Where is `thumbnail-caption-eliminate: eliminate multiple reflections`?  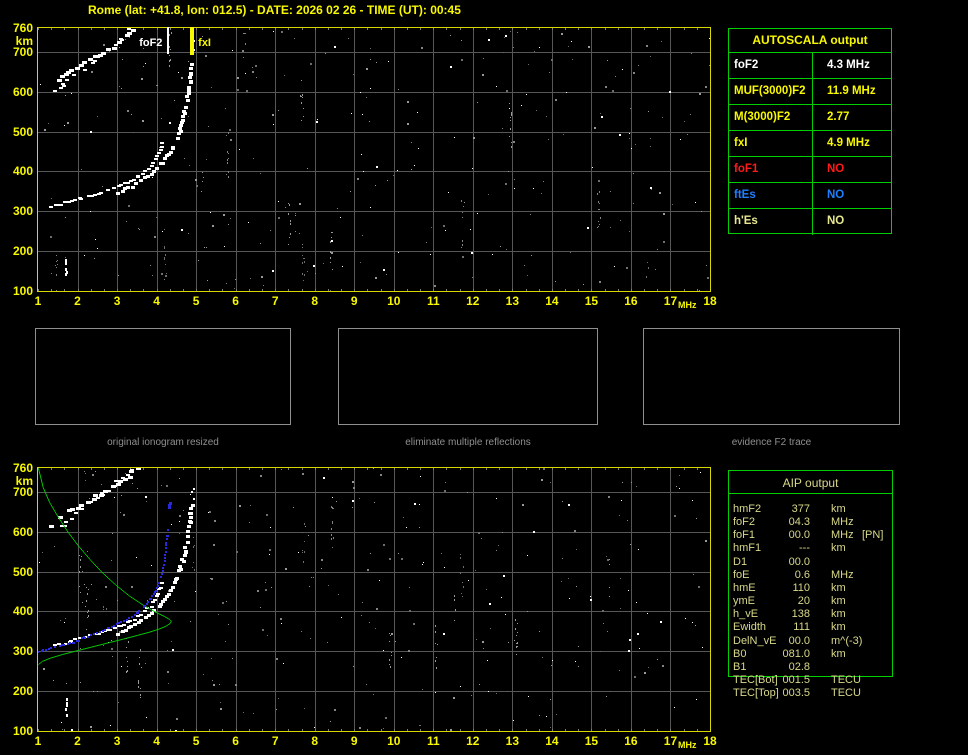 thumbnail-caption-eliminate: eliminate multiple reflections is located at coordinates (468, 442).